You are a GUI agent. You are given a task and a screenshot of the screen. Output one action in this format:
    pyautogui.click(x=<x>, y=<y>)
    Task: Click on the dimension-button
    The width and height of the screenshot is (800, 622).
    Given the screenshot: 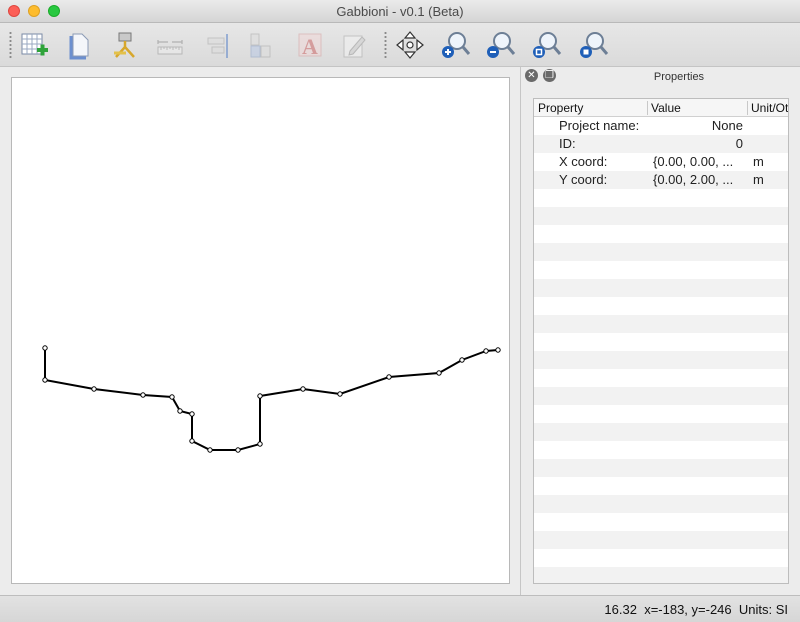 What is the action you would take?
    pyautogui.click(x=170, y=45)
    